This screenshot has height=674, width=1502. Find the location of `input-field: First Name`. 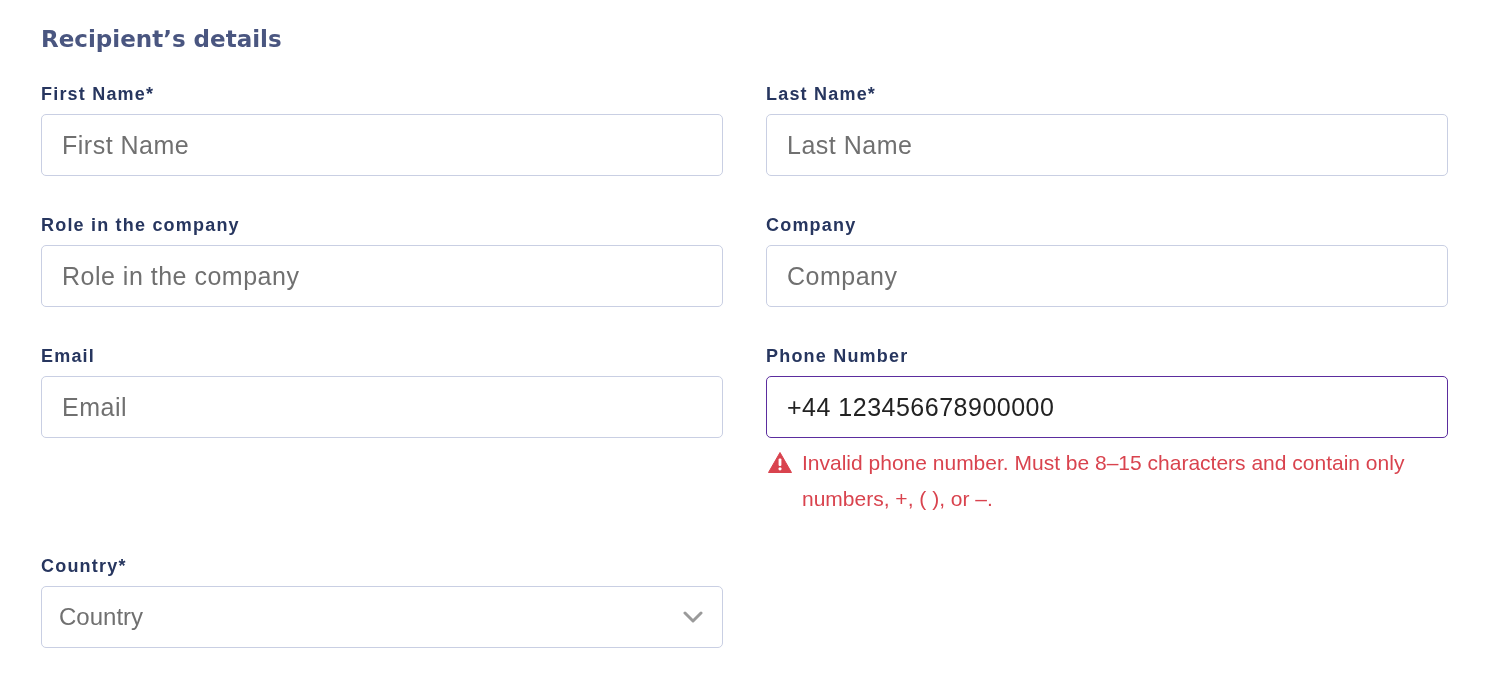

input-field: First Name is located at coordinates (382, 145).